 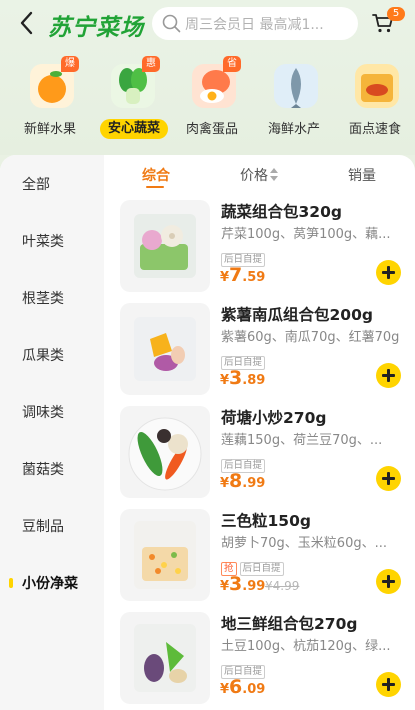 I want to click on category-label: 面点速食, so click(x=374, y=129).